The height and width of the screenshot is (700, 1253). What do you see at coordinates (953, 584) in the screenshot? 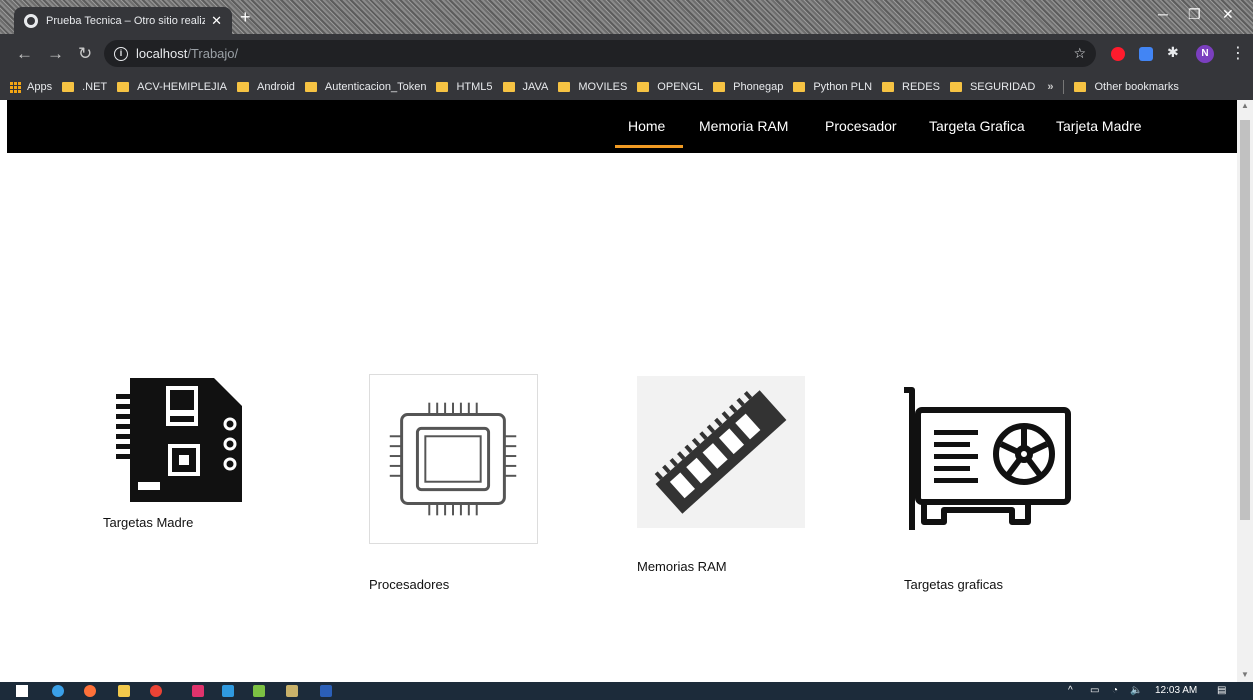
I see `card-label-graphics-cards: Targetas graficas` at bounding box center [953, 584].